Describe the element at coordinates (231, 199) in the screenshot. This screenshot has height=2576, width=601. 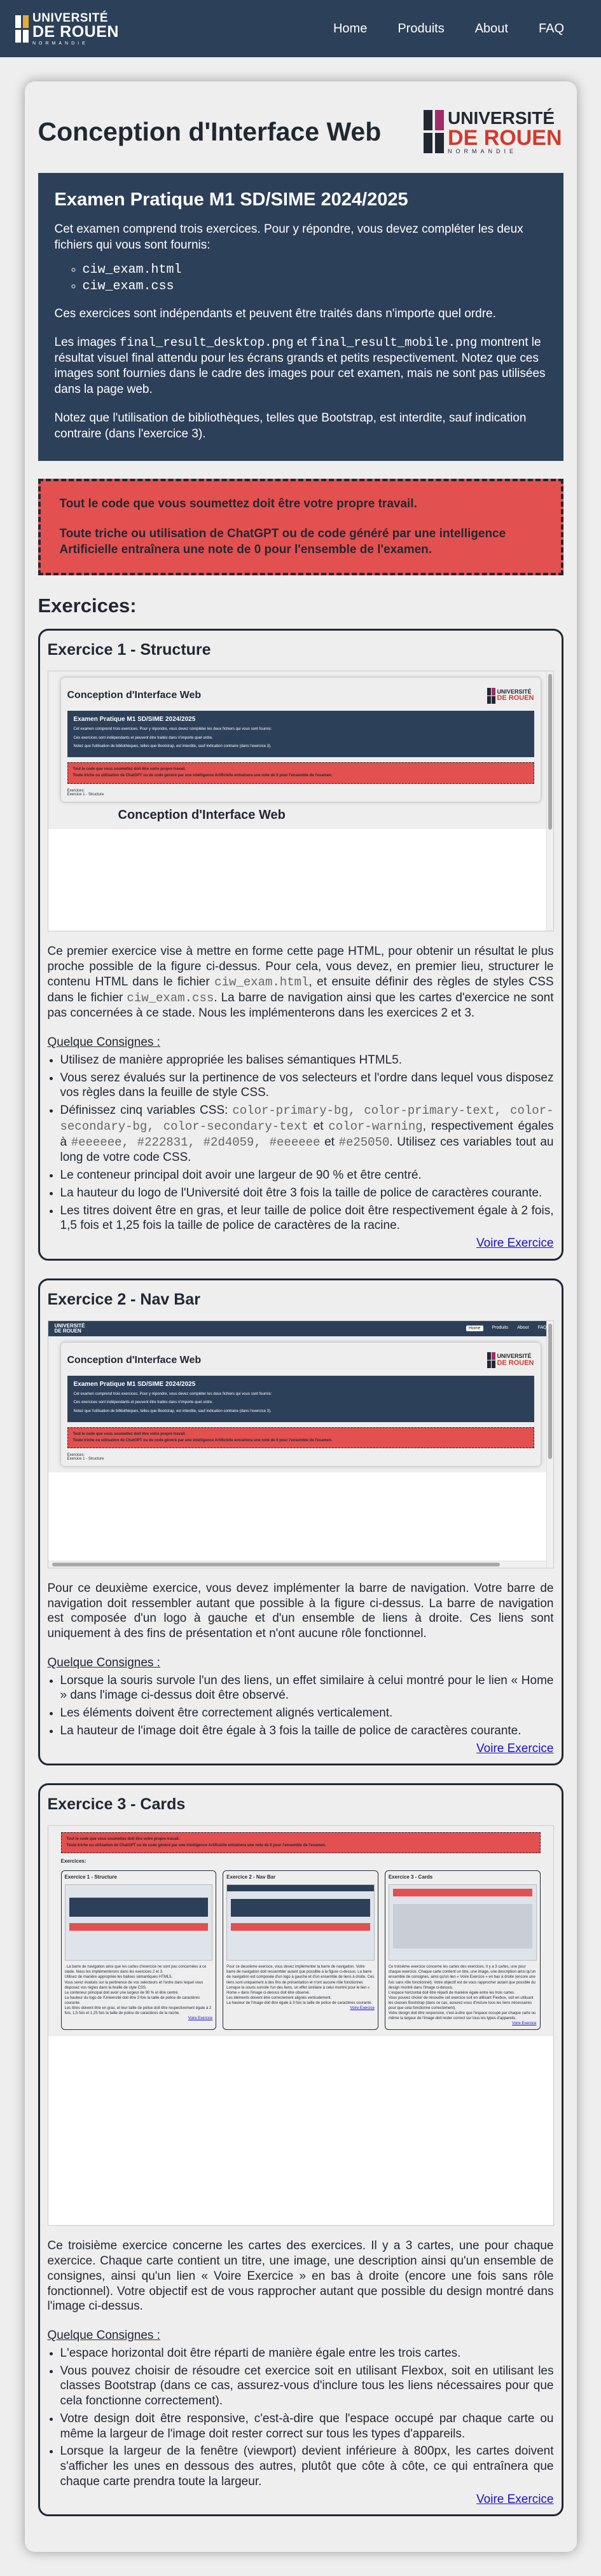
I see `exam-title: Examen Pratique M1 SD/SIME 2024/2025` at that location.